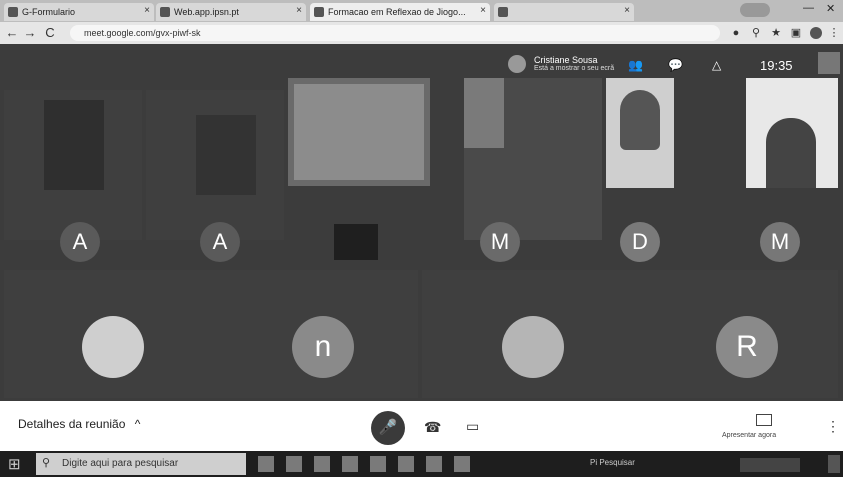 This screenshot has height=477, width=843. What do you see at coordinates (808, 8) in the screenshot?
I see `minimize-icon: —` at bounding box center [808, 8].